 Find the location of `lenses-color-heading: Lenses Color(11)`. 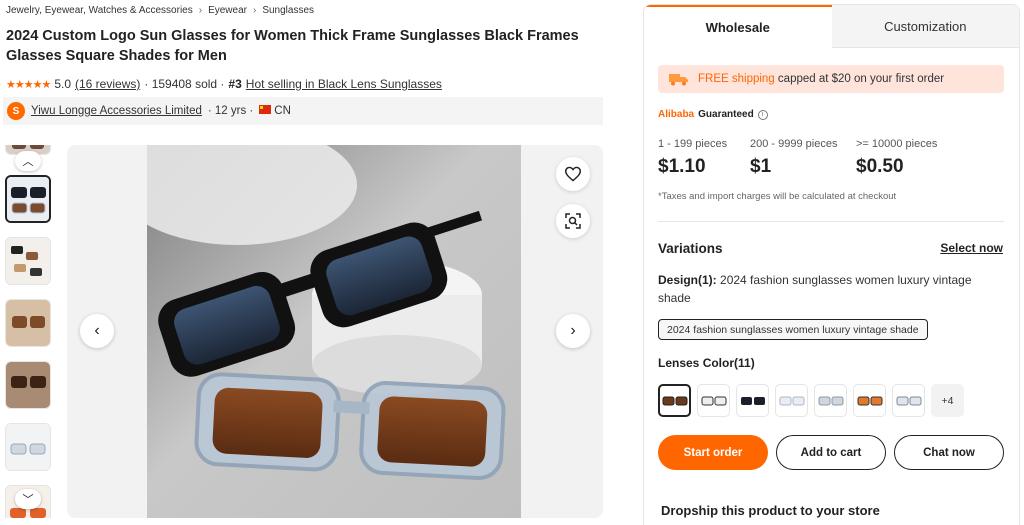

lenses-color-heading: Lenses Color(11) is located at coordinates (706, 363).